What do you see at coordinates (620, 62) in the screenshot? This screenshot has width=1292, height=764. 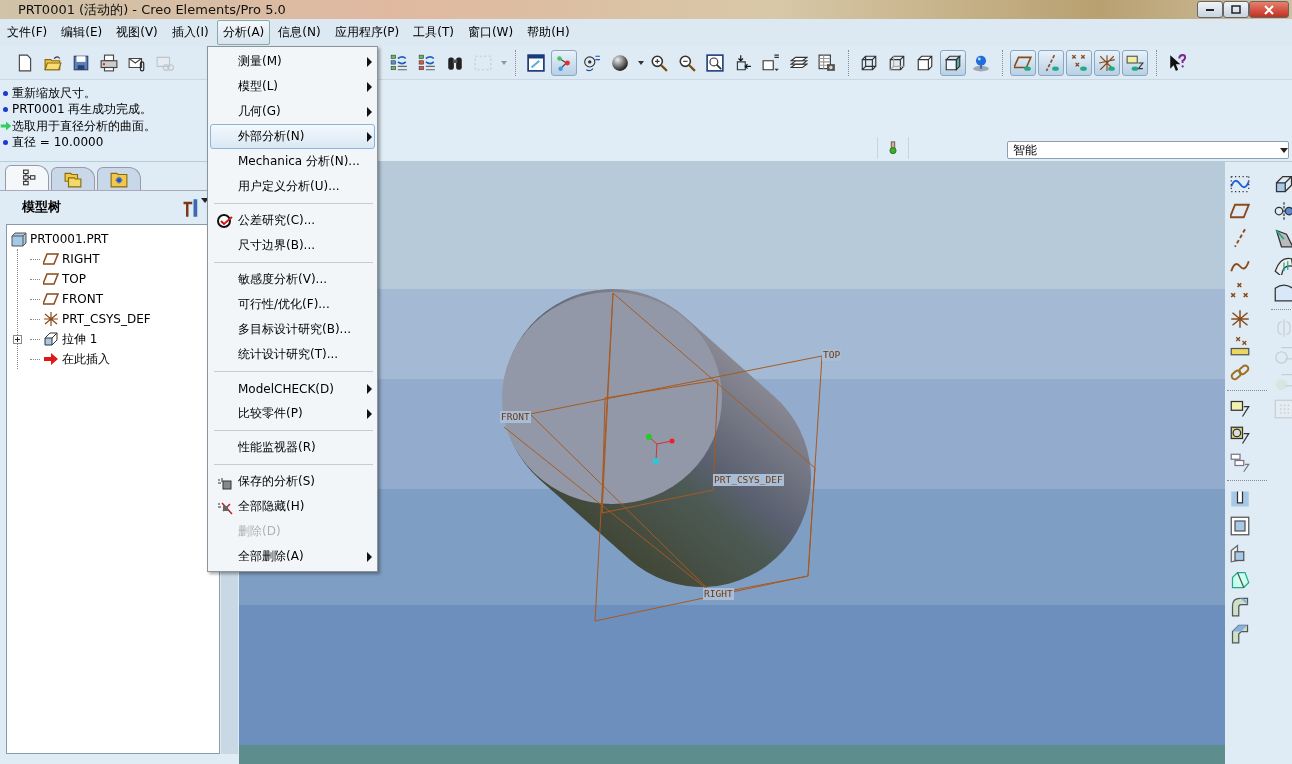 I see `shading-sphere-icon` at bounding box center [620, 62].